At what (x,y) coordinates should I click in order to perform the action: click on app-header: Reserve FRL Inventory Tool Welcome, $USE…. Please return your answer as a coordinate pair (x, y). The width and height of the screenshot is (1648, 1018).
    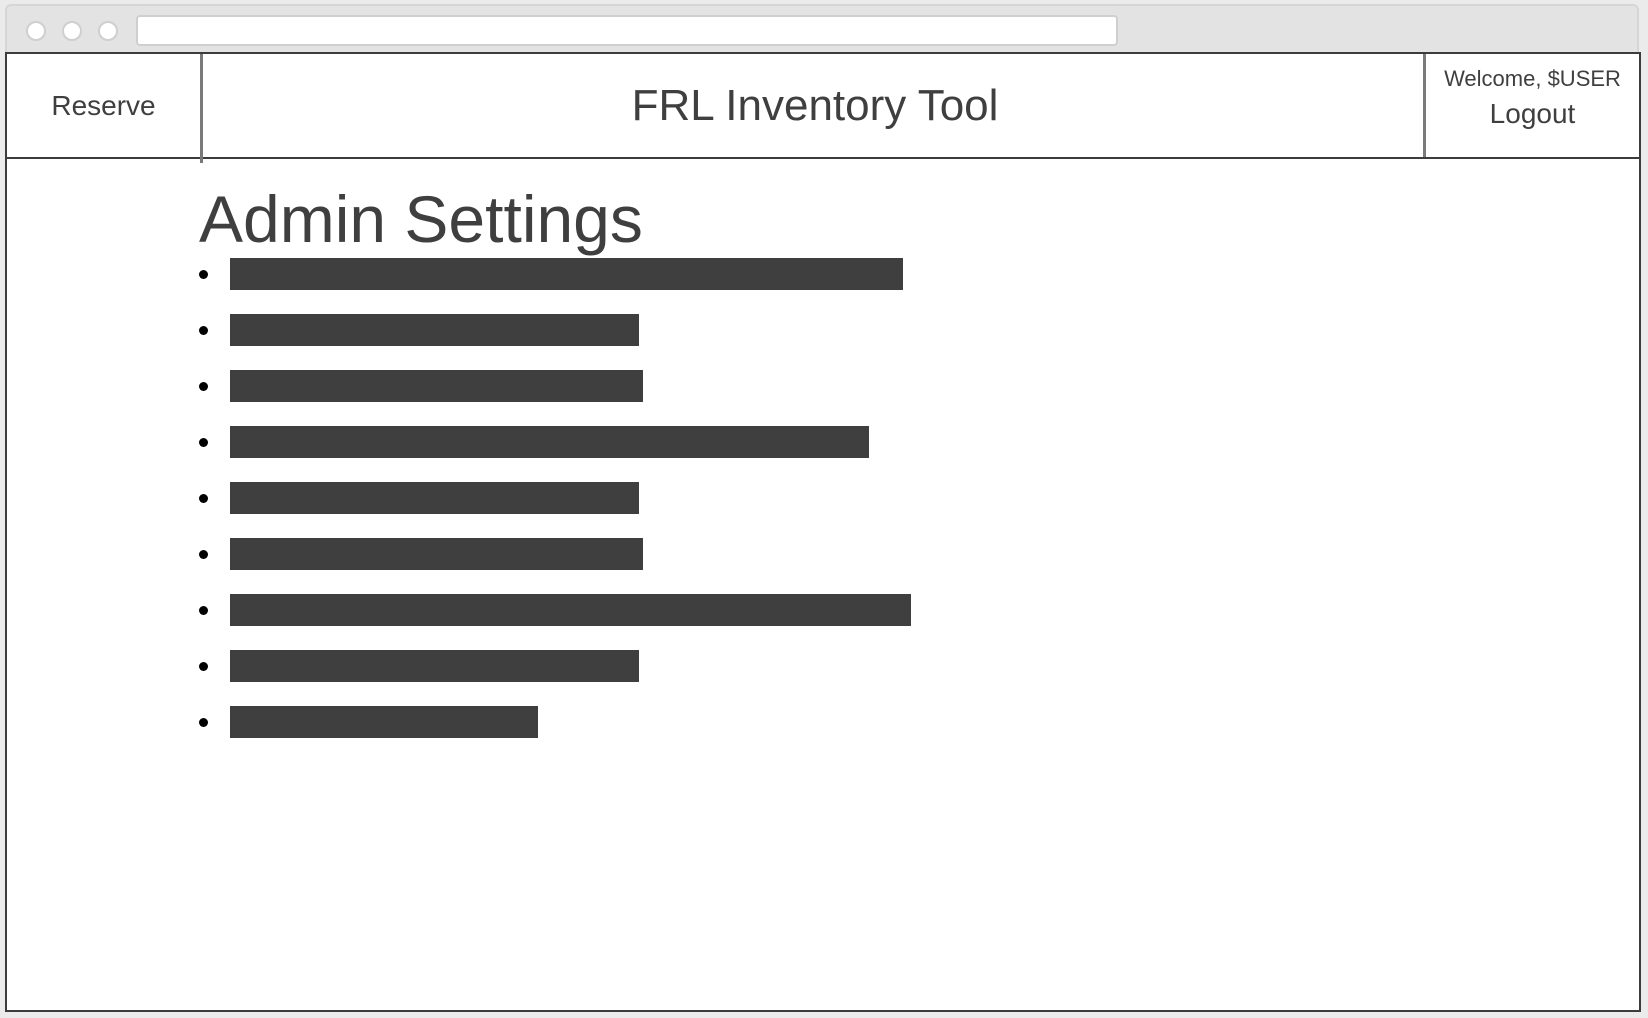
    Looking at the image, I should click on (823, 108).